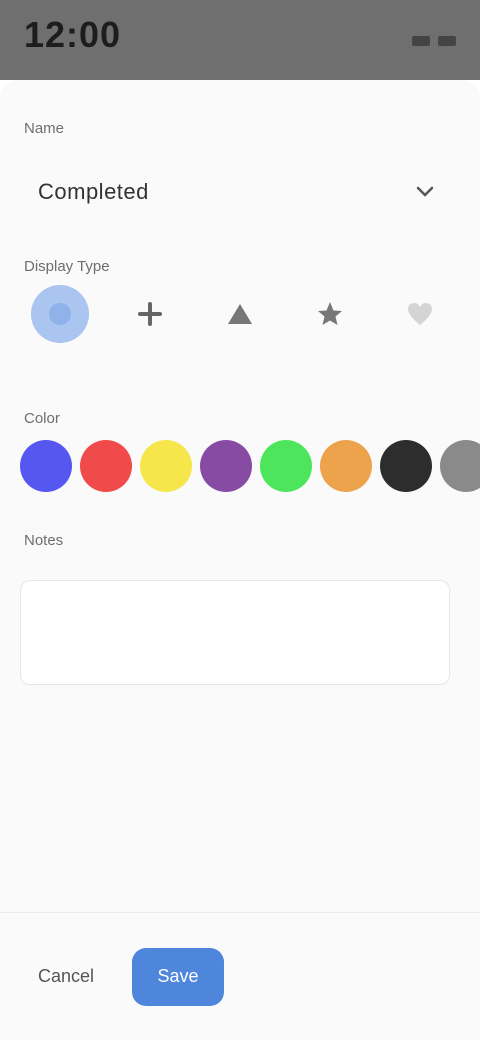  I want to click on icon-label: Display Type, so click(67, 266).